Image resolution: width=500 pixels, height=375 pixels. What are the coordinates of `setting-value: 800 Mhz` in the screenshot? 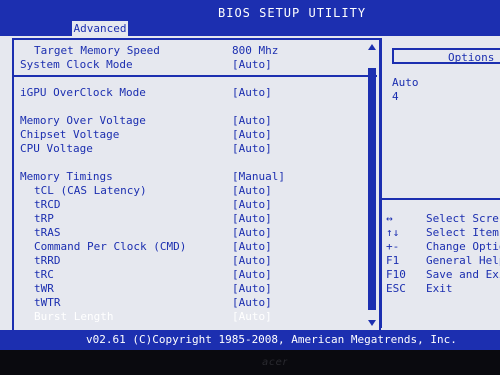 It's located at (255, 50).